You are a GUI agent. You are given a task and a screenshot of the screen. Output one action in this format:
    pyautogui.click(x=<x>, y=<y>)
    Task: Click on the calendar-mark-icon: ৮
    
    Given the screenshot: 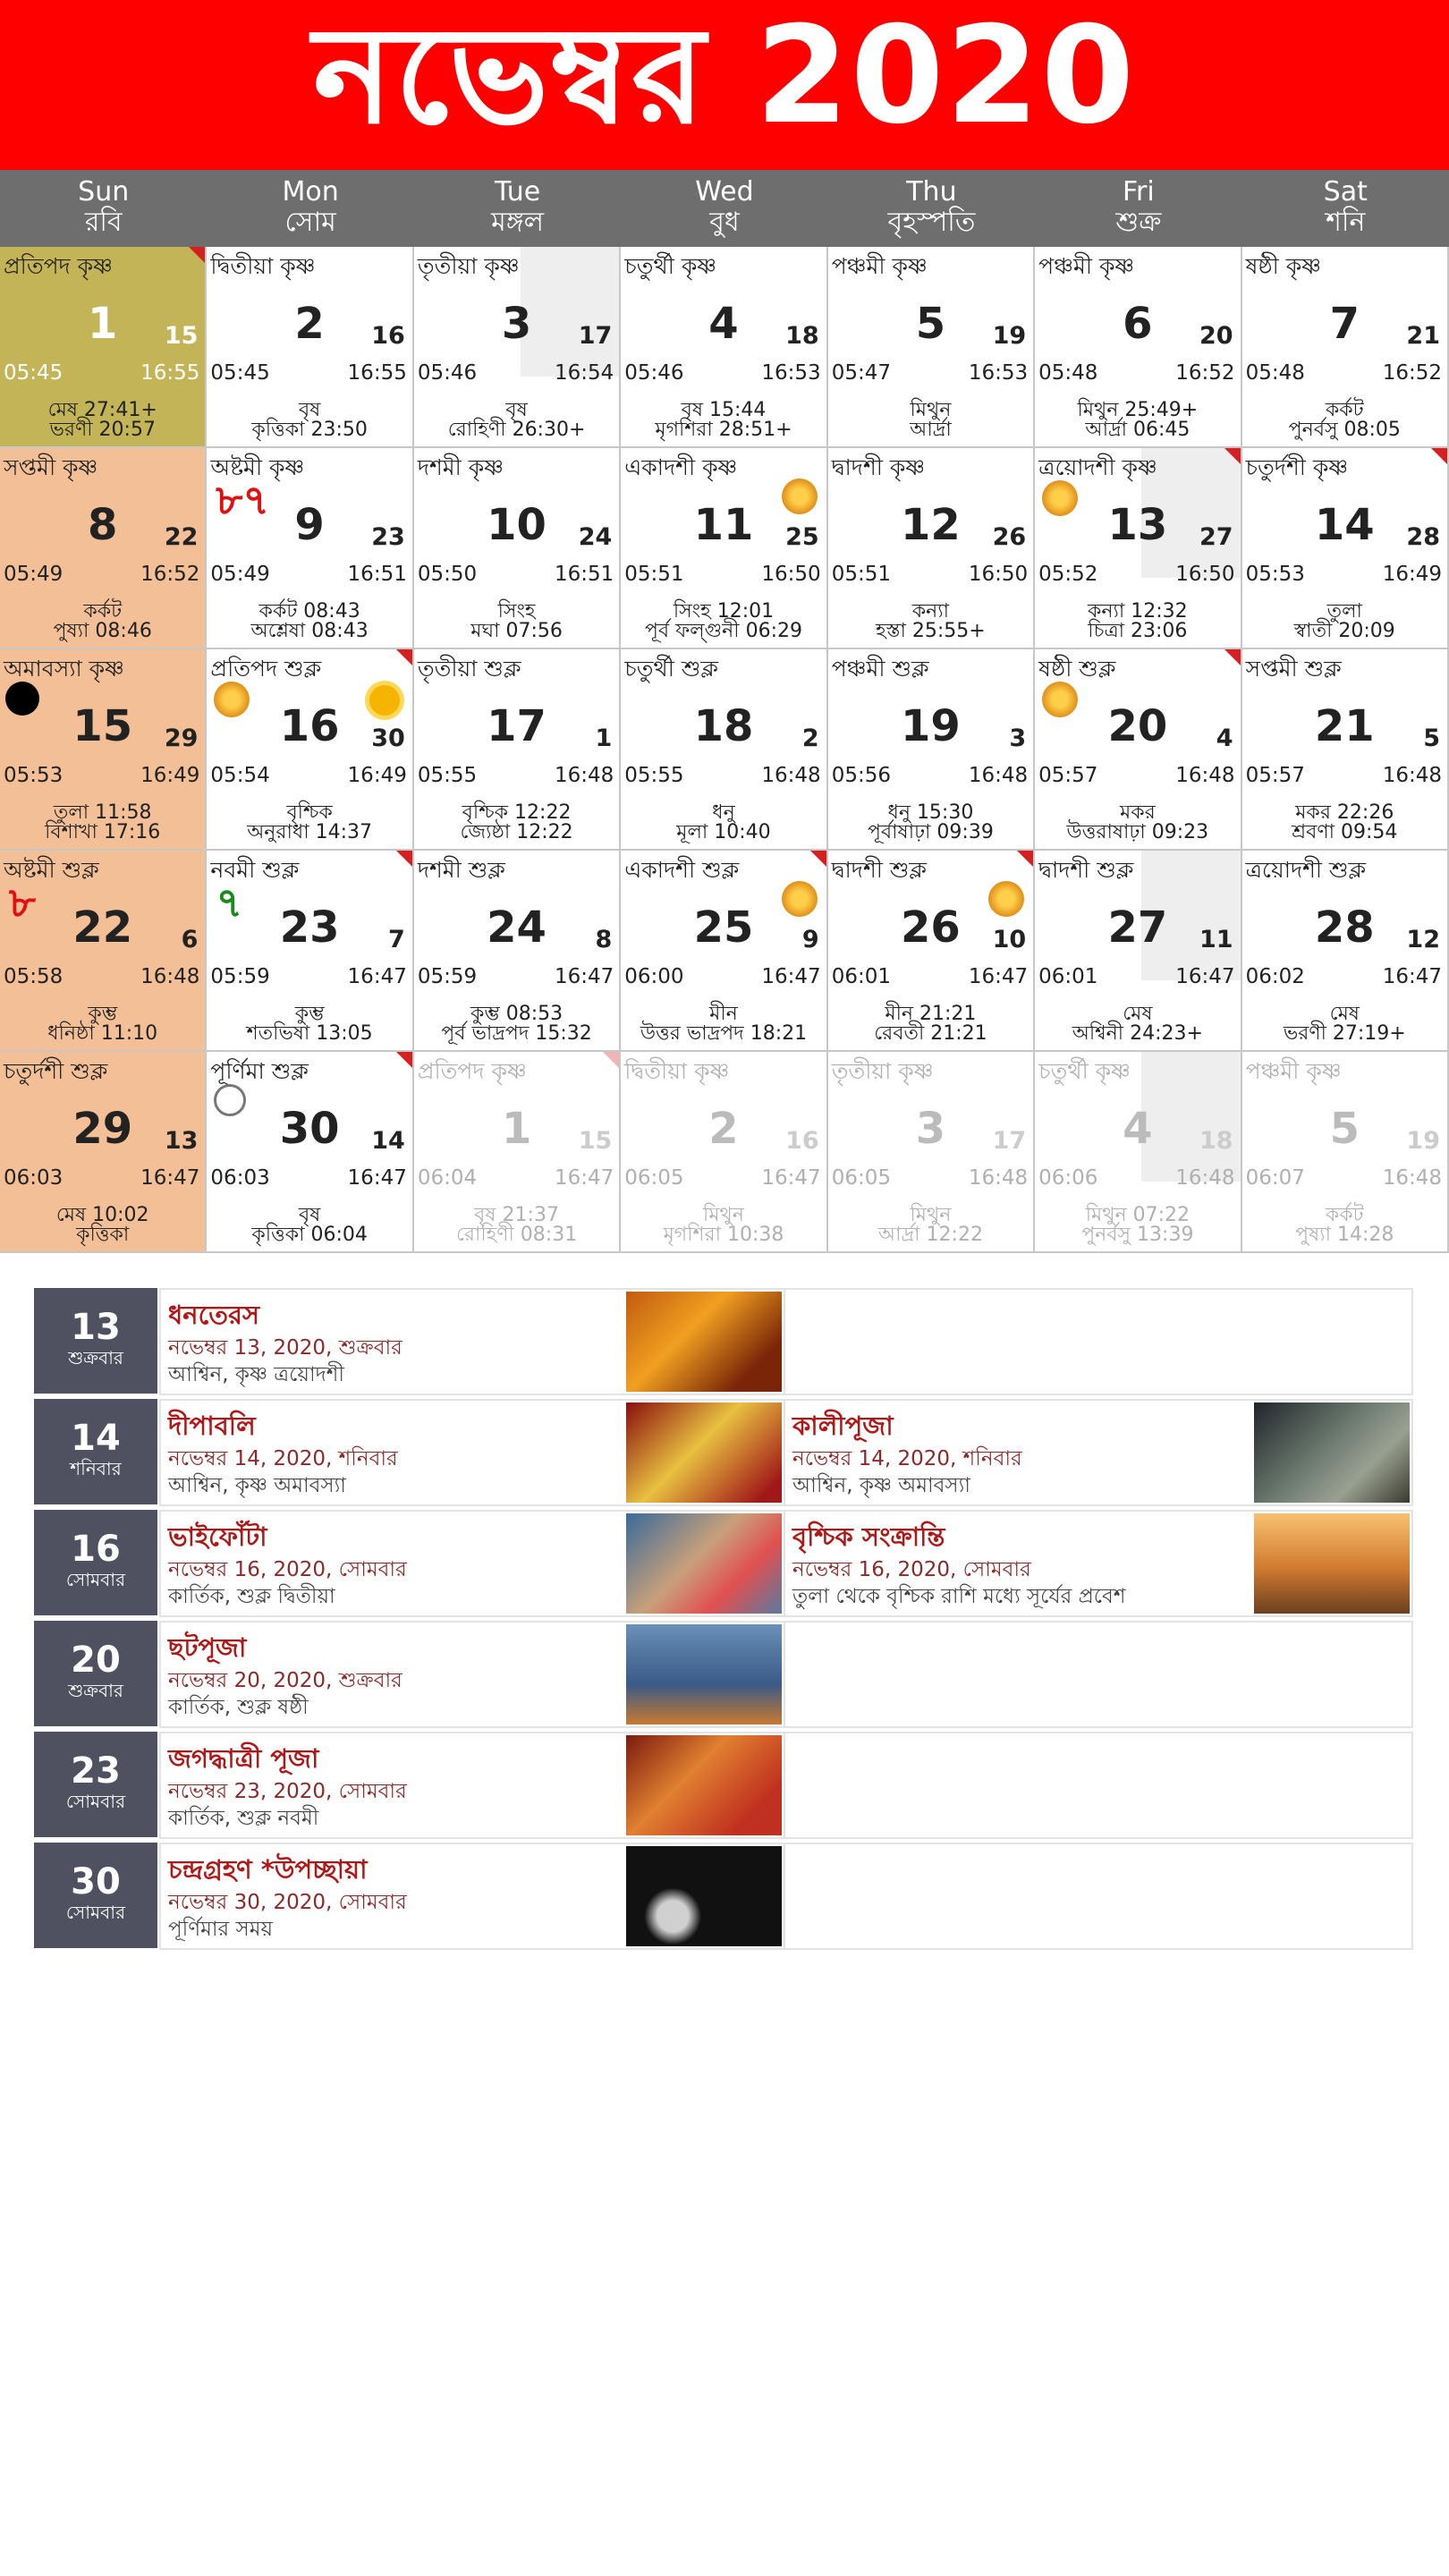 What is the action you would take?
    pyautogui.click(x=22, y=902)
    